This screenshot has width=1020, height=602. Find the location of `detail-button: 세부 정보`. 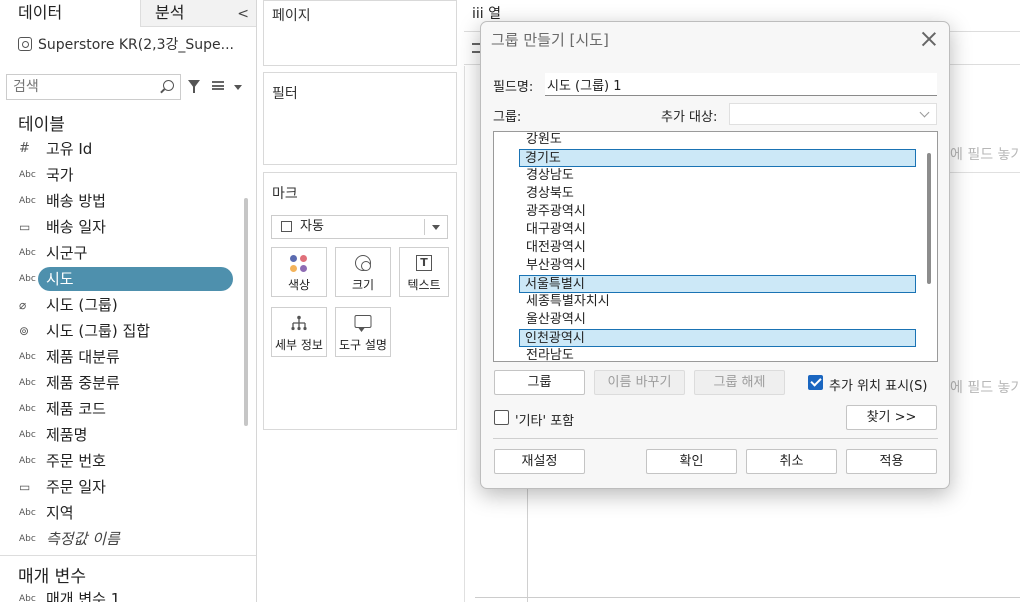

detail-button: 세부 정보 is located at coordinates (299, 332).